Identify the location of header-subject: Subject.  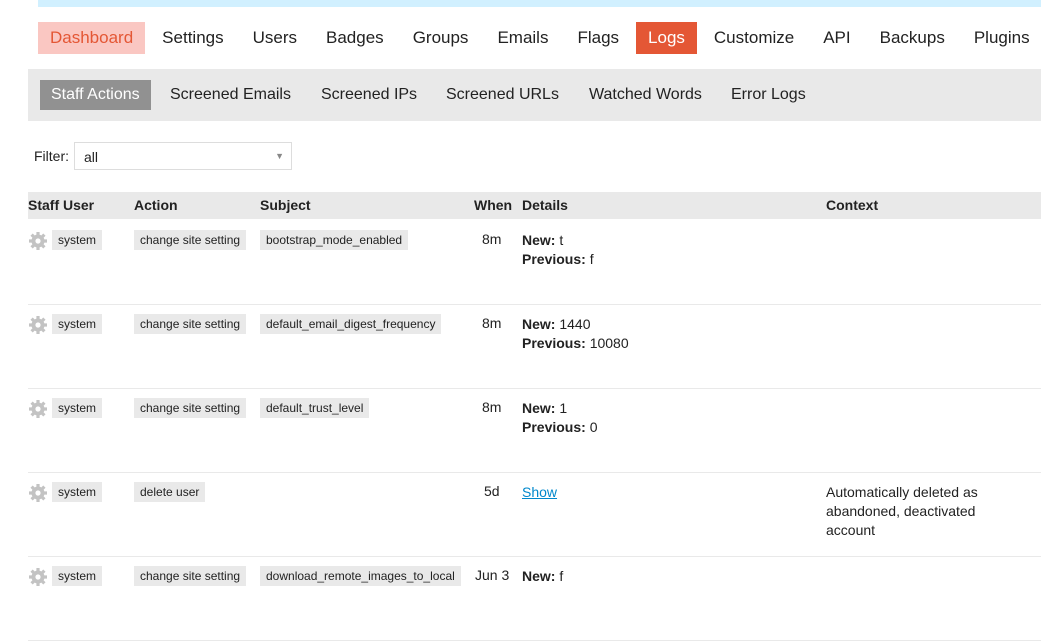
(285, 205).